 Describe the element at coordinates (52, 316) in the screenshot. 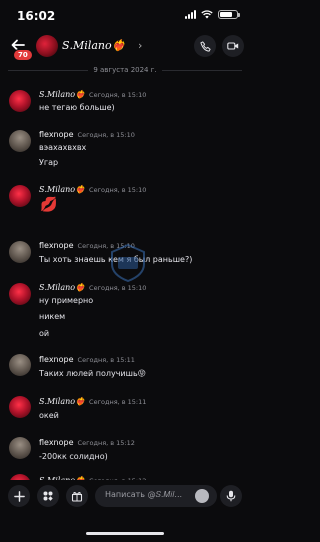

I see `message-text: никем` at that location.